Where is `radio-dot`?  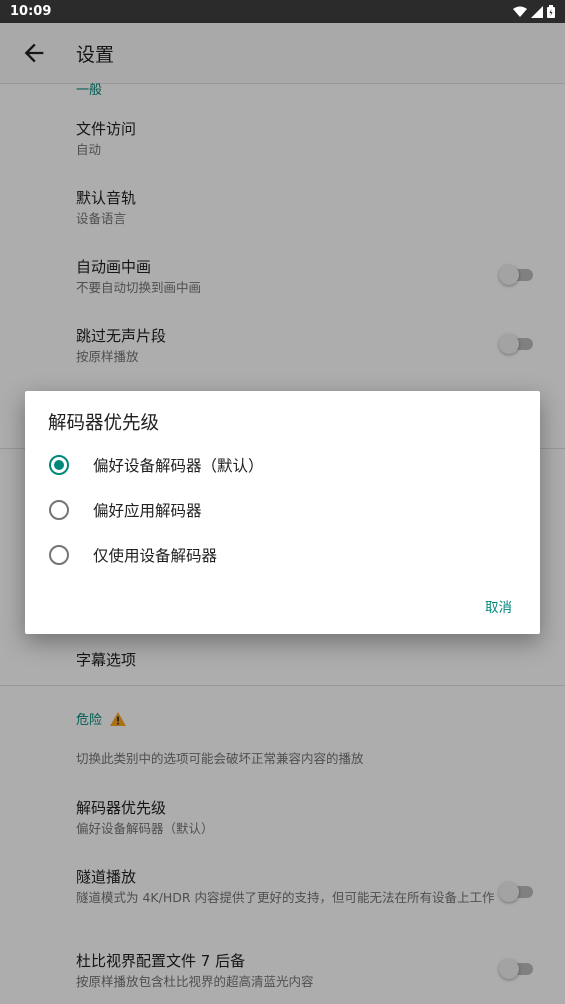 radio-dot is located at coordinates (59, 465).